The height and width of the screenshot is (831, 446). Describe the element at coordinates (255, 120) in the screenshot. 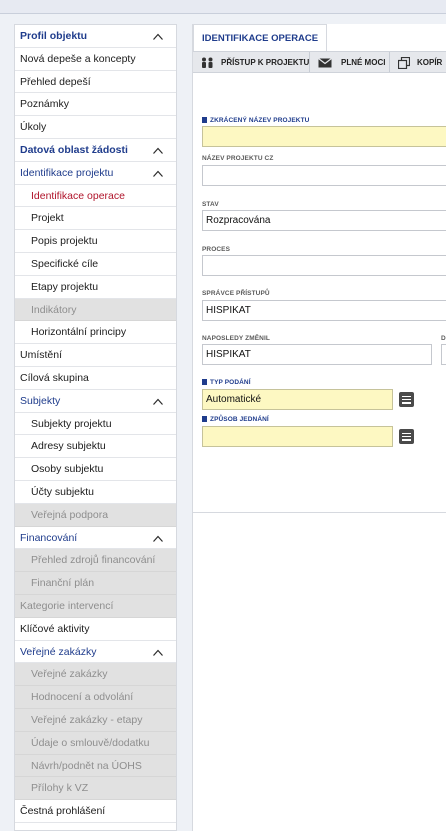

I see `short-name-label: ZKRÁCENÝ NÁZEV PROJEKTU` at that location.